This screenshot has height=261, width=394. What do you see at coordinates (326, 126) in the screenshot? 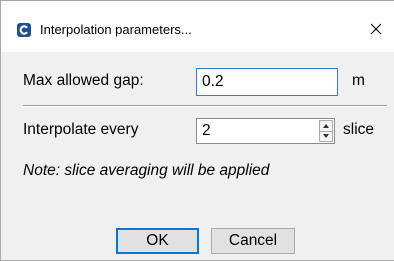
I see `chevron-up-icon` at bounding box center [326, 126].